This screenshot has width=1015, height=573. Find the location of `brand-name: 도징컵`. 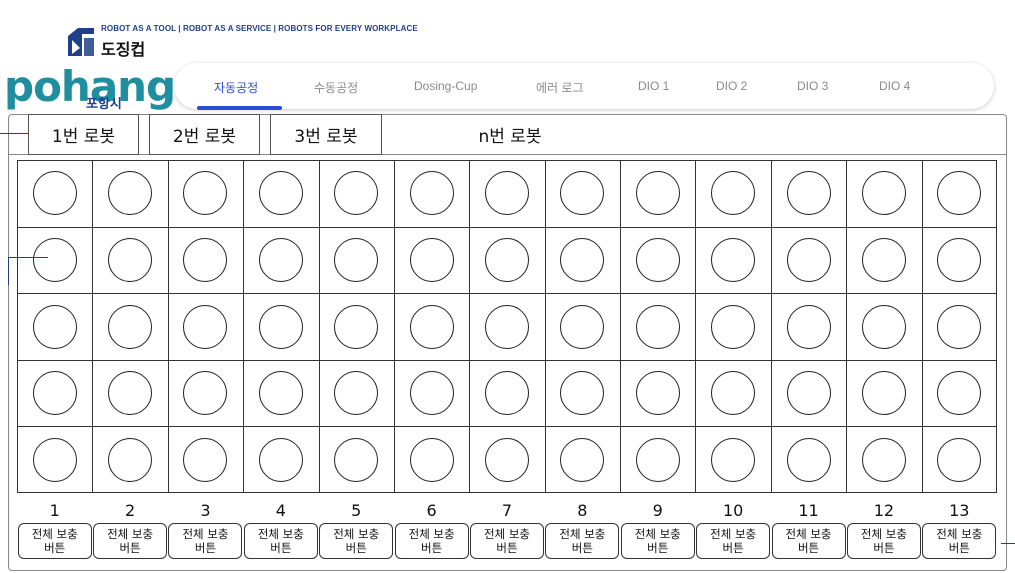

brand-name: 도징컵 is located at coordinates (123, 49).